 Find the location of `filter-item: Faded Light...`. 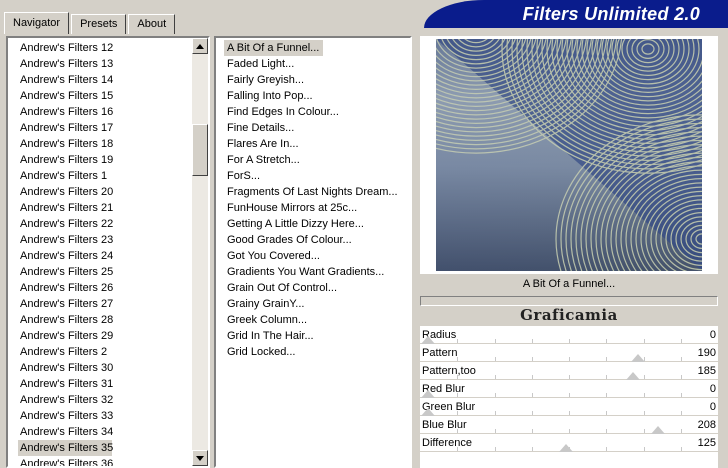

filter-item: Faded Light... is located at coordinates (261, 64).